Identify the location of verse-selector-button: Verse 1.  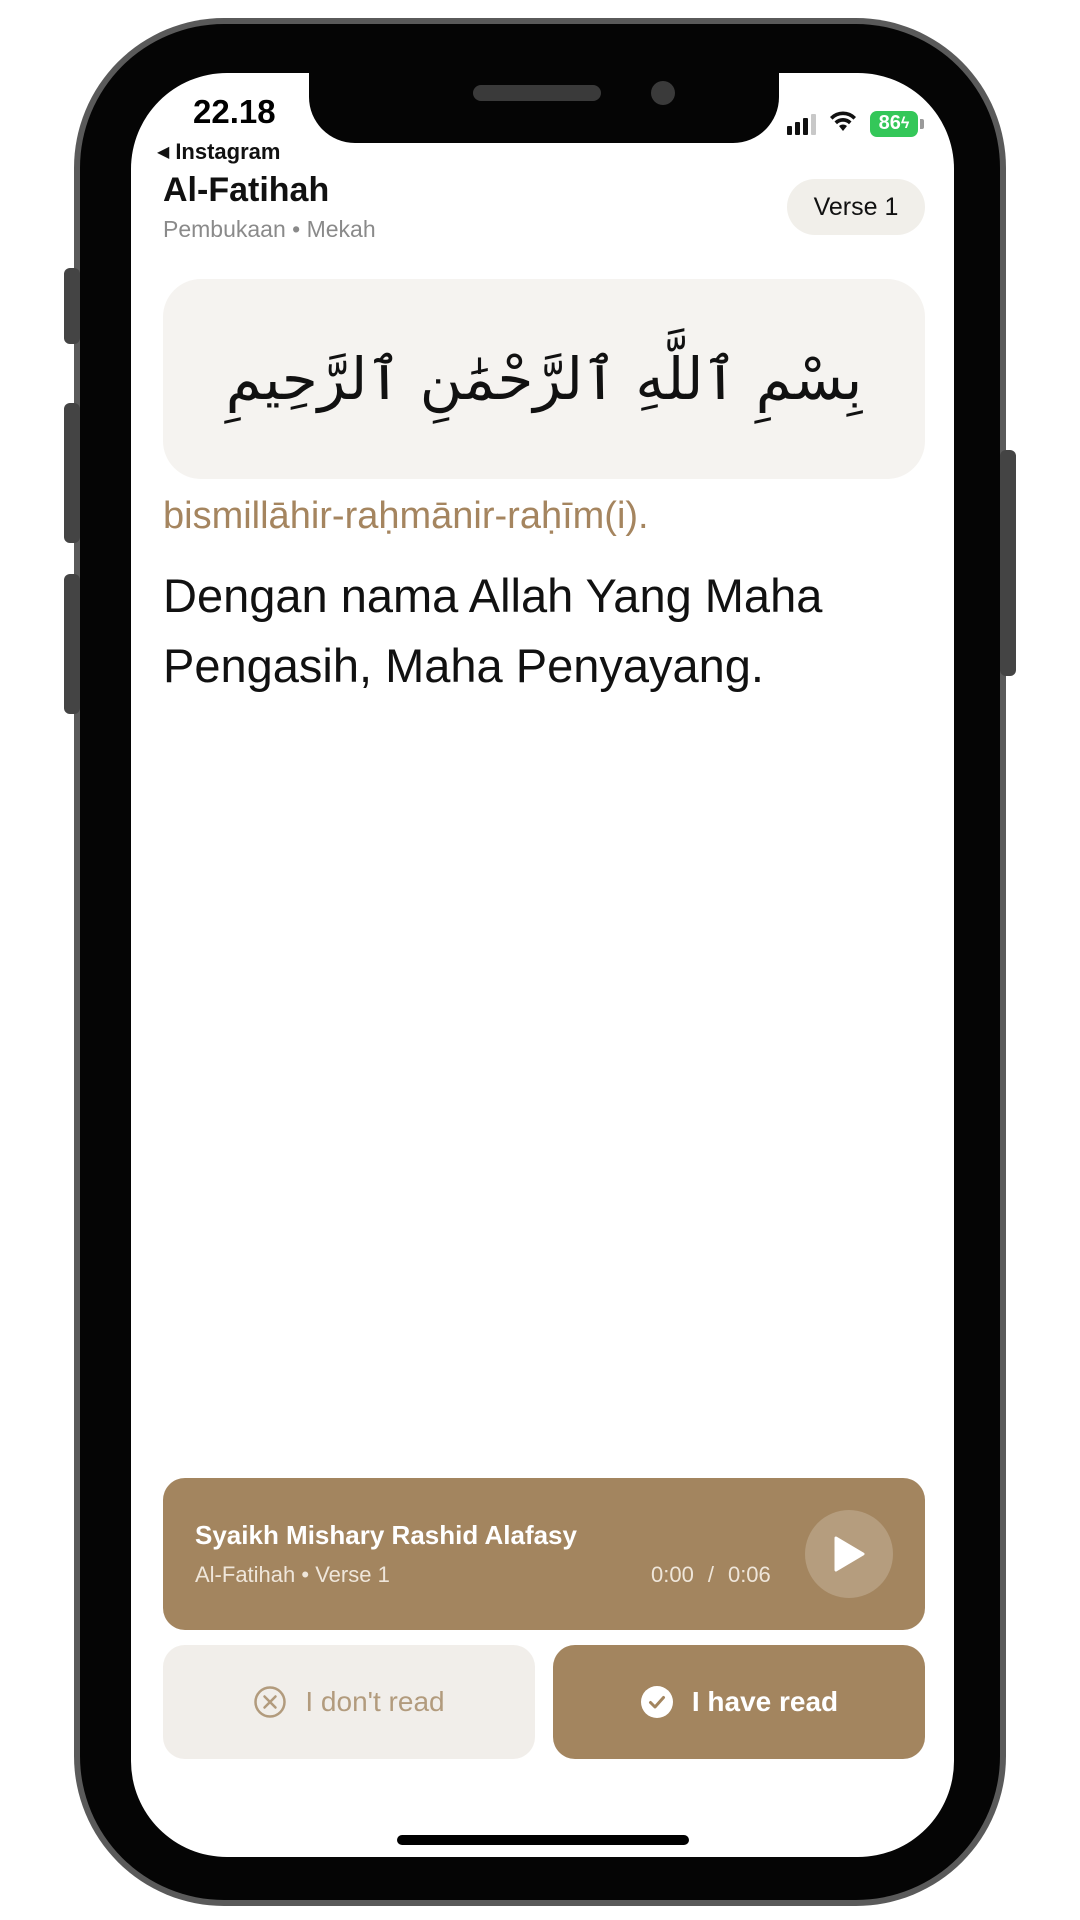
(856, 207).